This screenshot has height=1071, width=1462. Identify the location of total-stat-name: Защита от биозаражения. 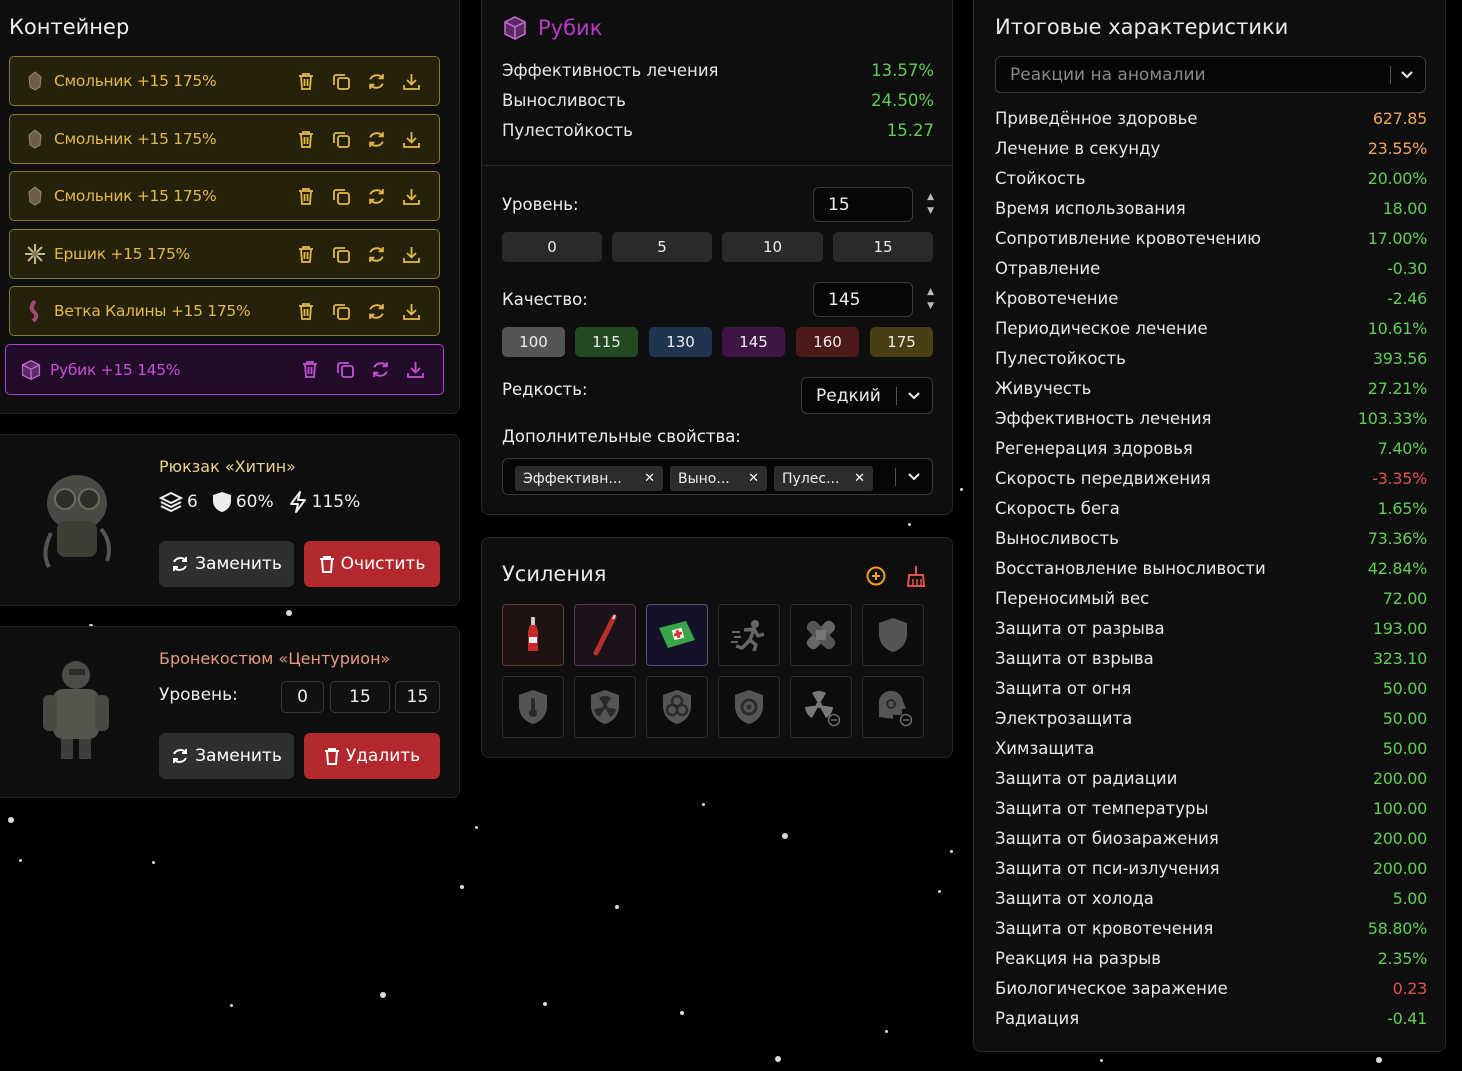
(1107, 838).